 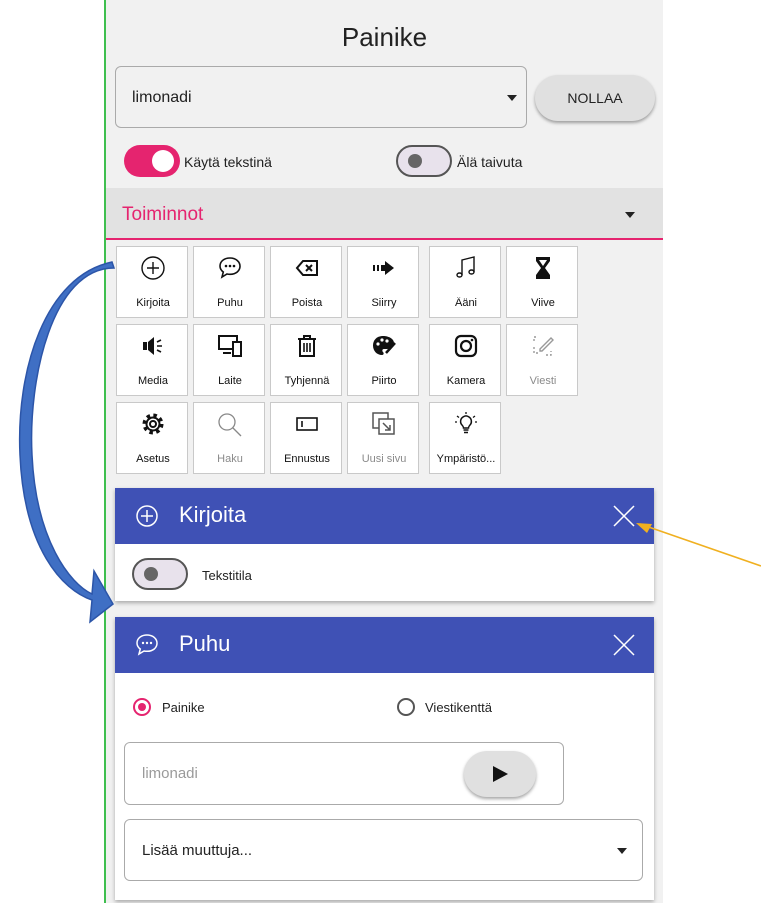 What do you see at coordinates (321, 97) in the screenshot?
I see `symbol-select: limonadi` at bounding box center [321, 97].